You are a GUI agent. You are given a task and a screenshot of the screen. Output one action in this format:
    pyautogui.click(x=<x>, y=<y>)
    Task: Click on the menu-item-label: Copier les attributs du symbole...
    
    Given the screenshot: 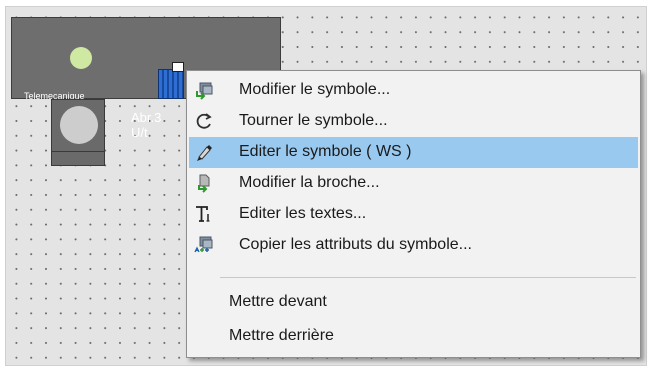 What is the action you would take?
    pyautogui.click(x=355, y=244)
    